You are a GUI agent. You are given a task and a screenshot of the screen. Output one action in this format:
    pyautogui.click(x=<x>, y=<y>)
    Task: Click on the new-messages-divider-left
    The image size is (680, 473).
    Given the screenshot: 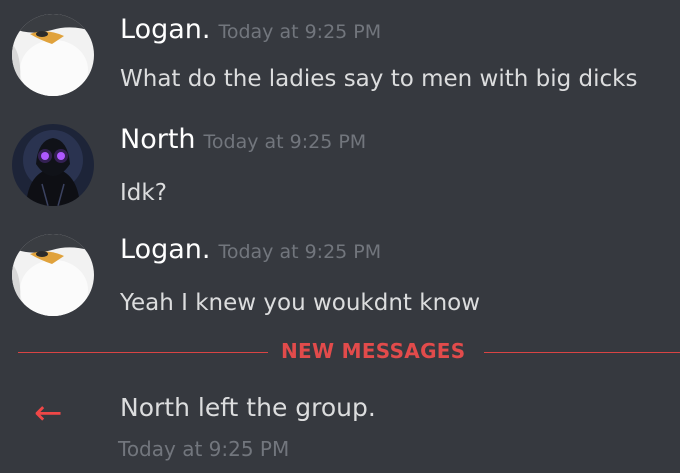 What is the action you would take?
    pyautogui.click(x=143, y=352)
    